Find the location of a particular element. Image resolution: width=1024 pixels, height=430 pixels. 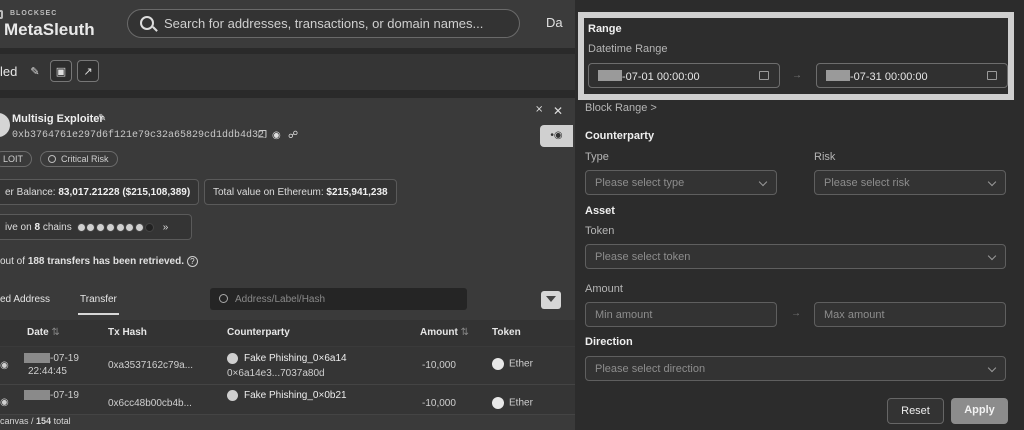

chains-chip: ive on 8 chains » is located at coordinates (96, 227).